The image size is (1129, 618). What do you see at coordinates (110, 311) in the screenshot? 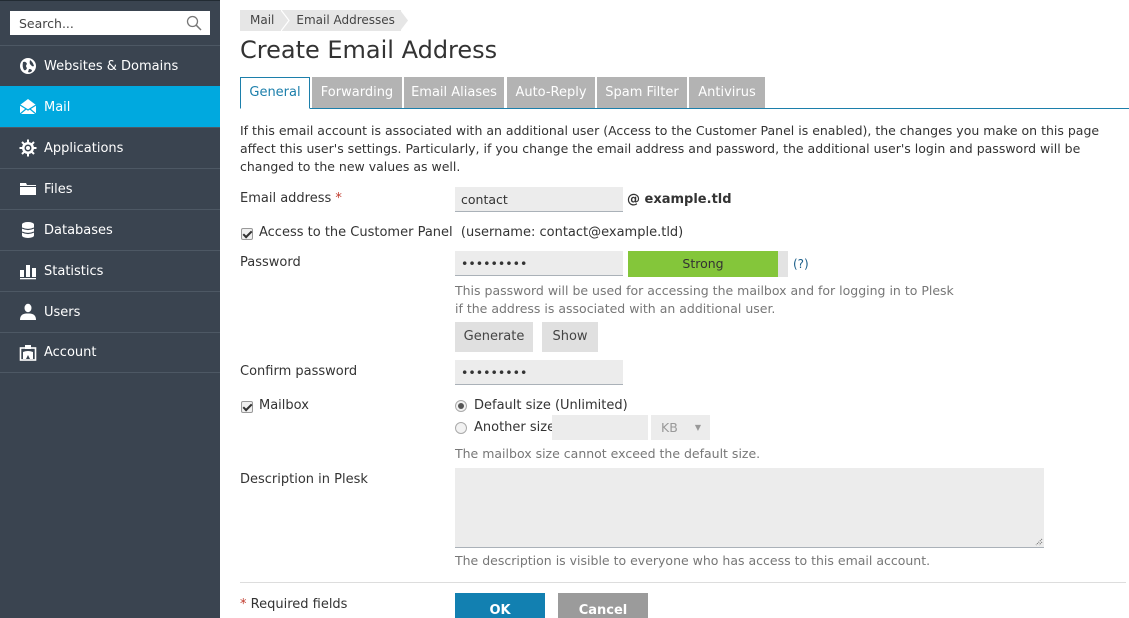
I see `sidebar-item-users: Users` at bounding box center [110, 311].